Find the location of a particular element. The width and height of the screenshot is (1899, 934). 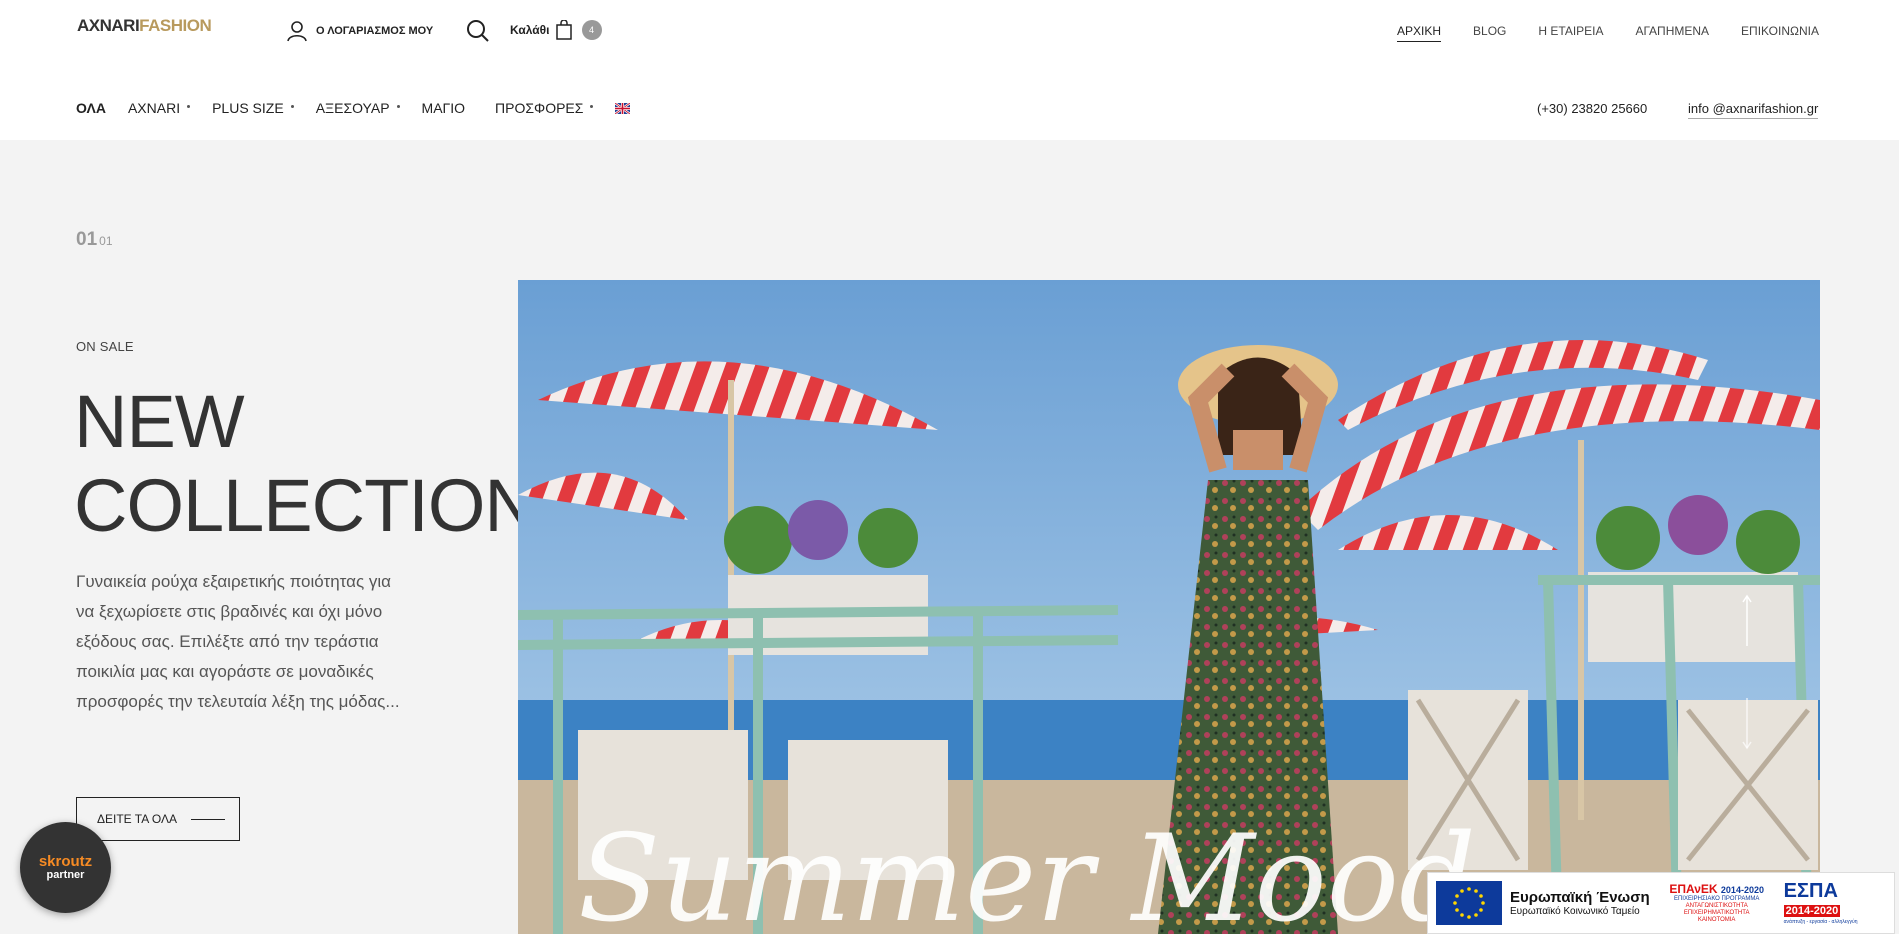

nav-plus-size-label: PLUS SIZE is located at coordinates (248, 108).